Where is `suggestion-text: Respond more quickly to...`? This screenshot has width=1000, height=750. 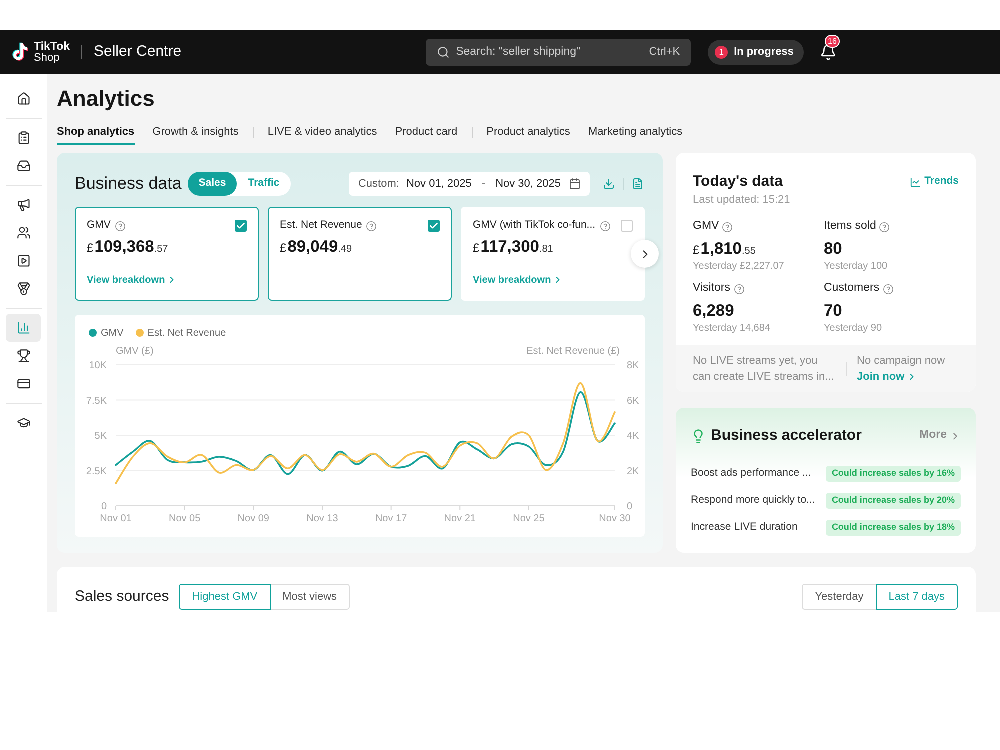 suggestion-text: Respond more quickly to... is located at coordinates (753, 500).